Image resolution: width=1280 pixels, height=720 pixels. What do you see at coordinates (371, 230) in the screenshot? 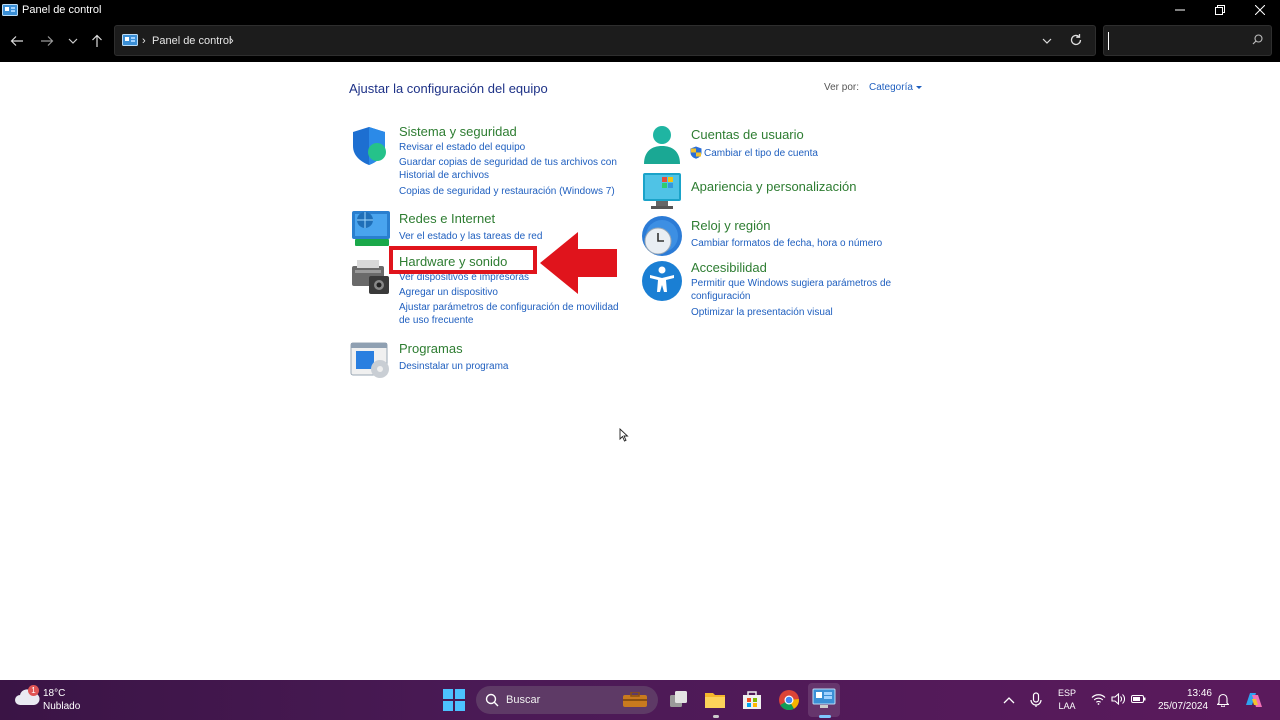
I see `network-icon` at bounding box center [371, 230].